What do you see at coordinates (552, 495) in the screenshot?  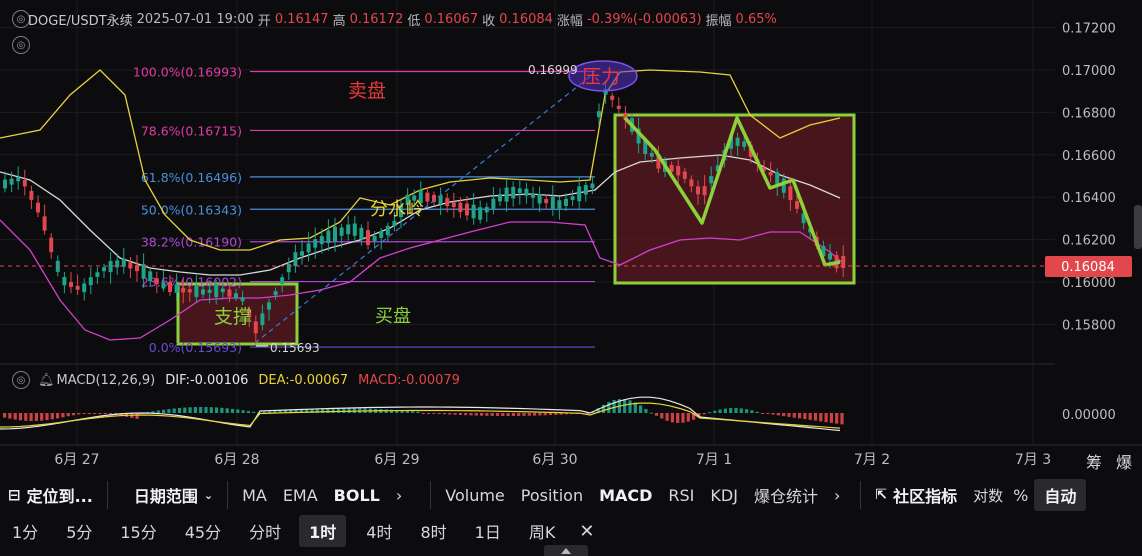 I see `position-button: Position` at bounding box center [552, 495].